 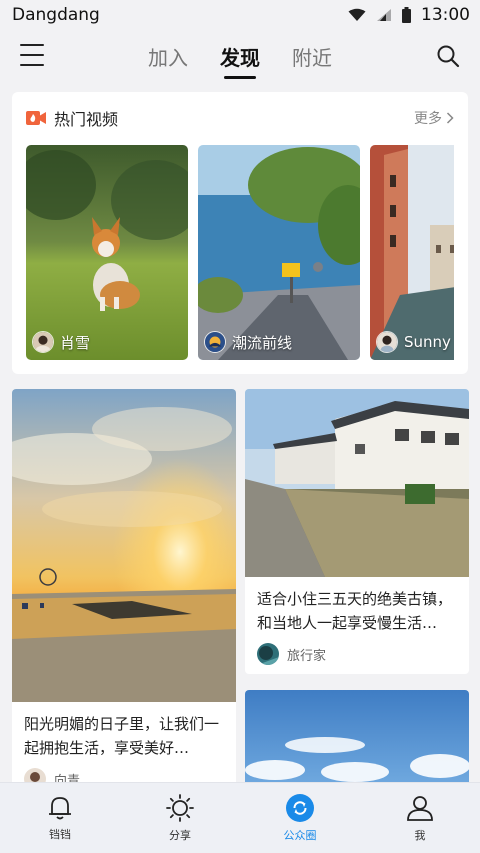 What do you see at coordinates (262, 342) in the screenshot?
I see `hot-video-user: 潮流前线` at bounding box center [262, 342].